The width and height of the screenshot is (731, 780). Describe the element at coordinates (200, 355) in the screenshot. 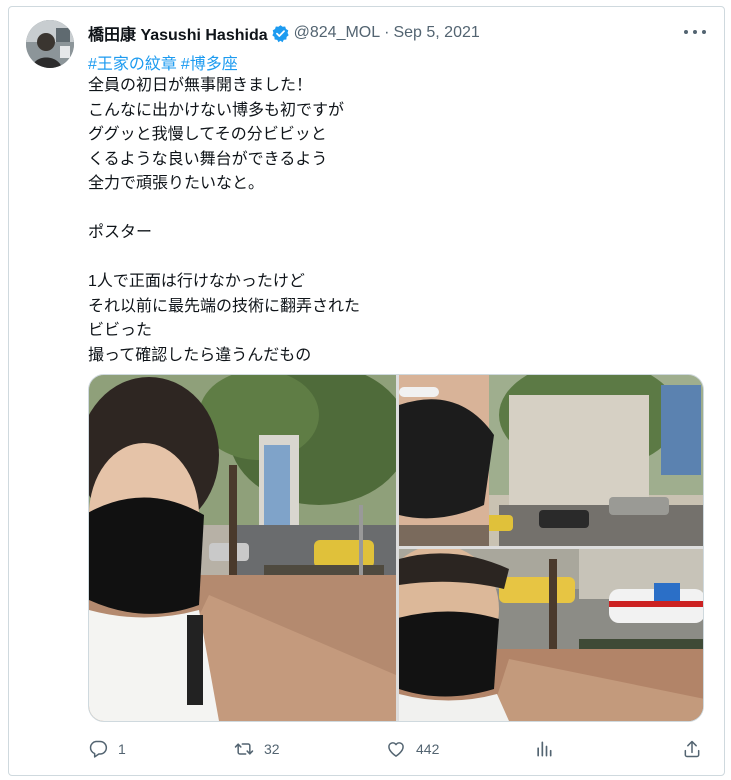

I see `tweet-text-line: 撮って確認したら違うんだもの` at that location.